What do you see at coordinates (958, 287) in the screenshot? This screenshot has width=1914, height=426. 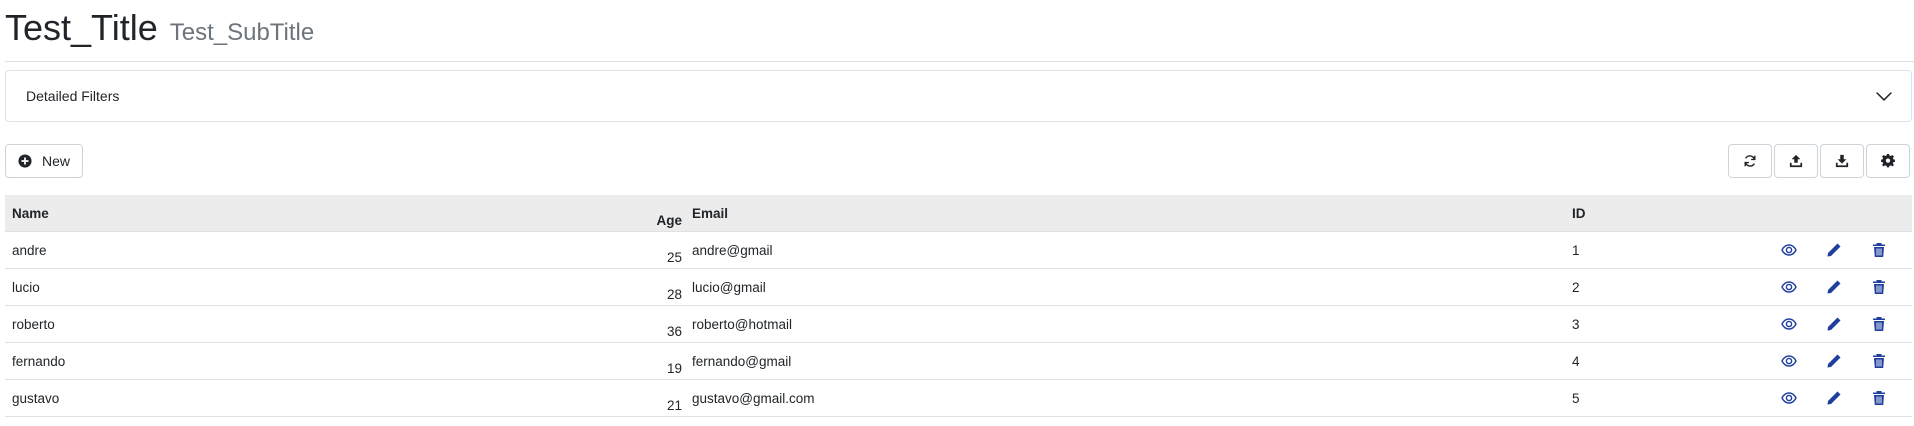 I see `table-row: lucio 28 lucio@gmail 2` at bounding box center [958, 287].